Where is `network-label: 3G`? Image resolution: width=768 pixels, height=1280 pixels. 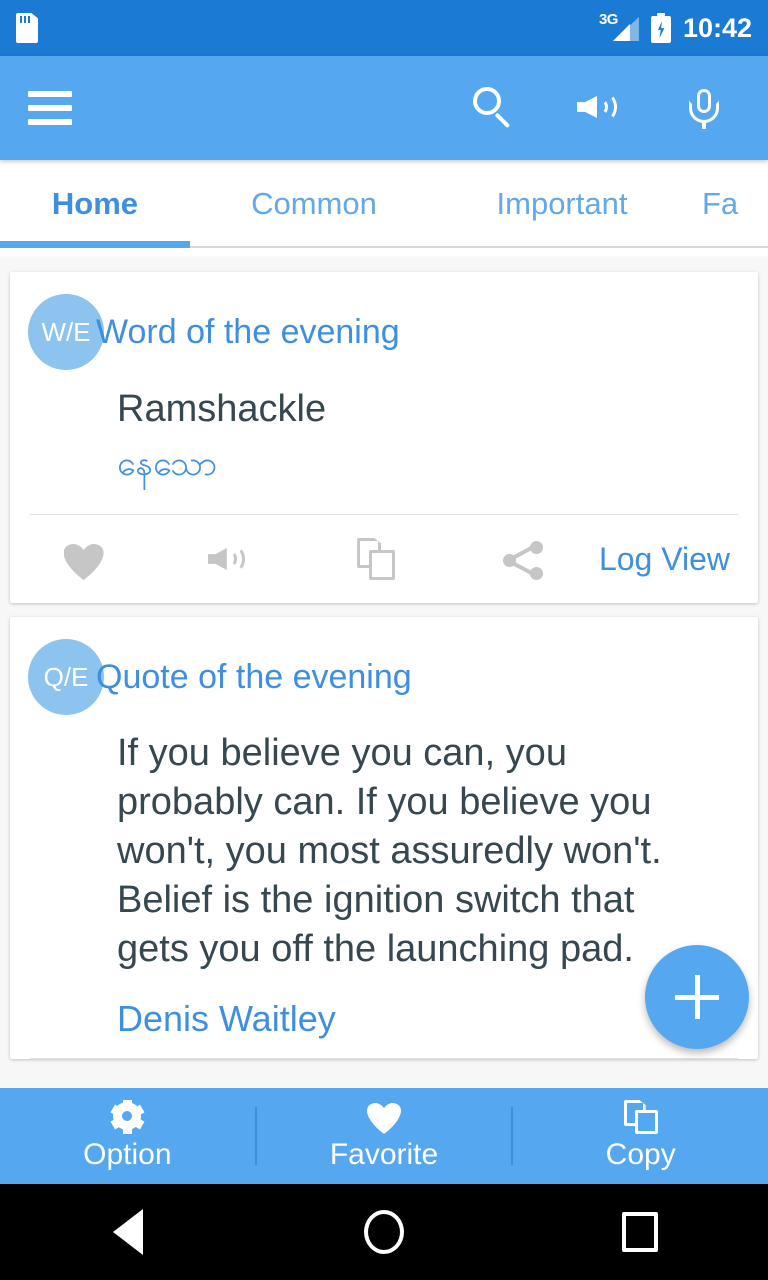 network-label: 3G is located at coordinates (608, 19).